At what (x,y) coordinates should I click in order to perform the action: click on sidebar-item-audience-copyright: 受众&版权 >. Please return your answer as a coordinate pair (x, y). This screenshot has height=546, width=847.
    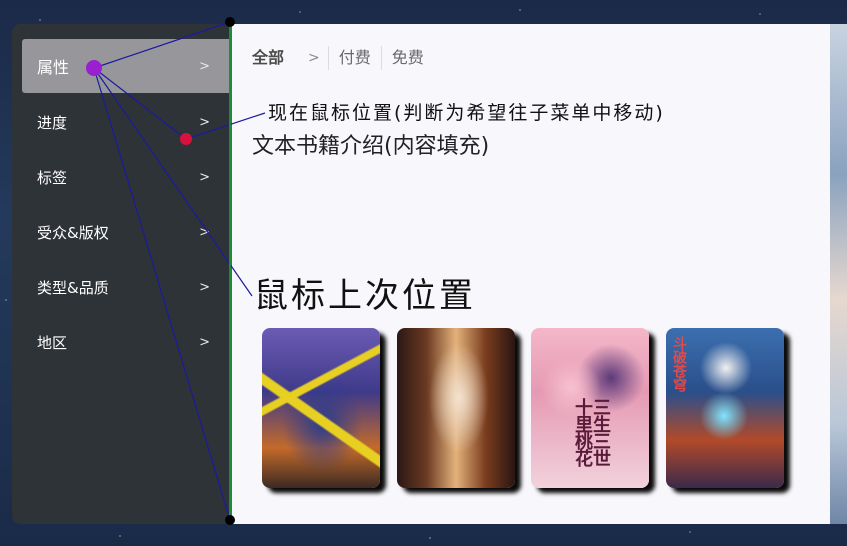
    Looking at the image, I should click on (126, 232).